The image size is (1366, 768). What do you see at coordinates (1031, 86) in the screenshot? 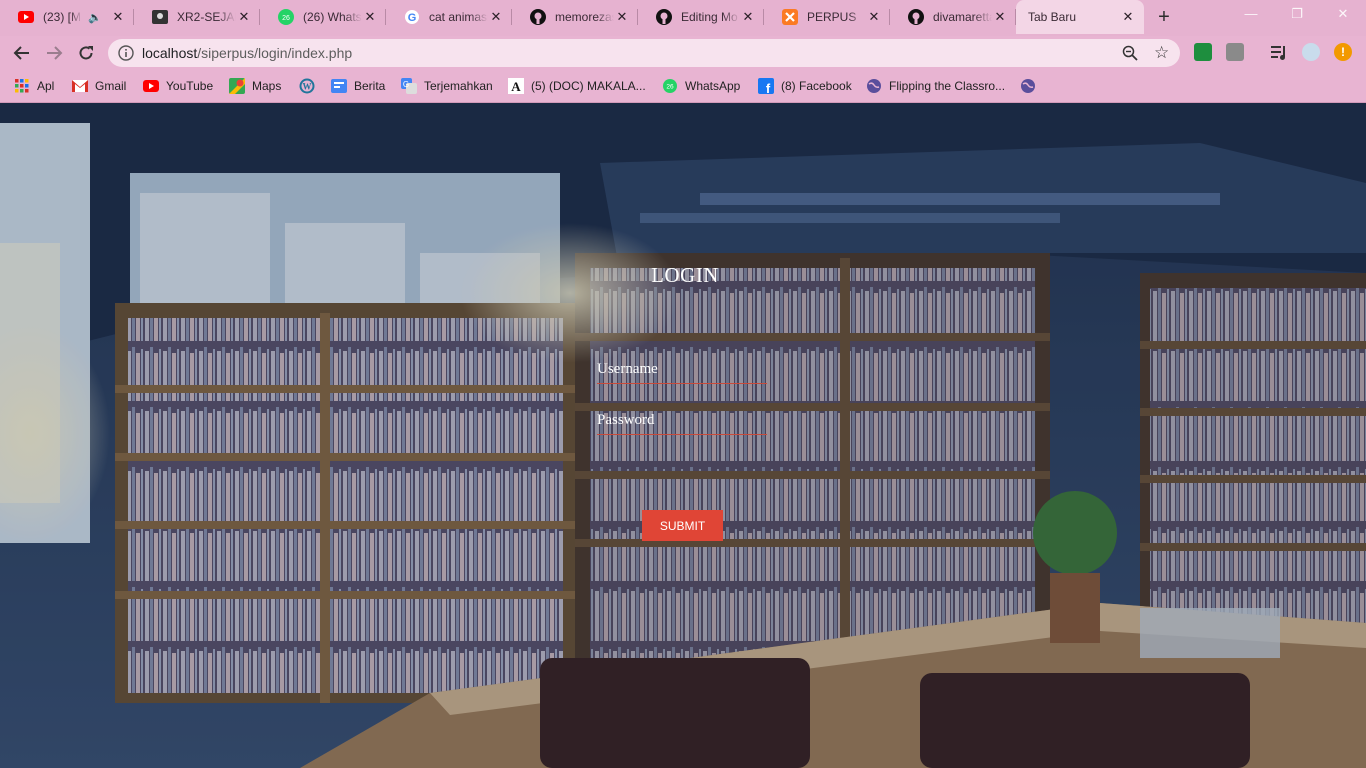
I see `bookmark-globe` at bounding box center [1031, 86].